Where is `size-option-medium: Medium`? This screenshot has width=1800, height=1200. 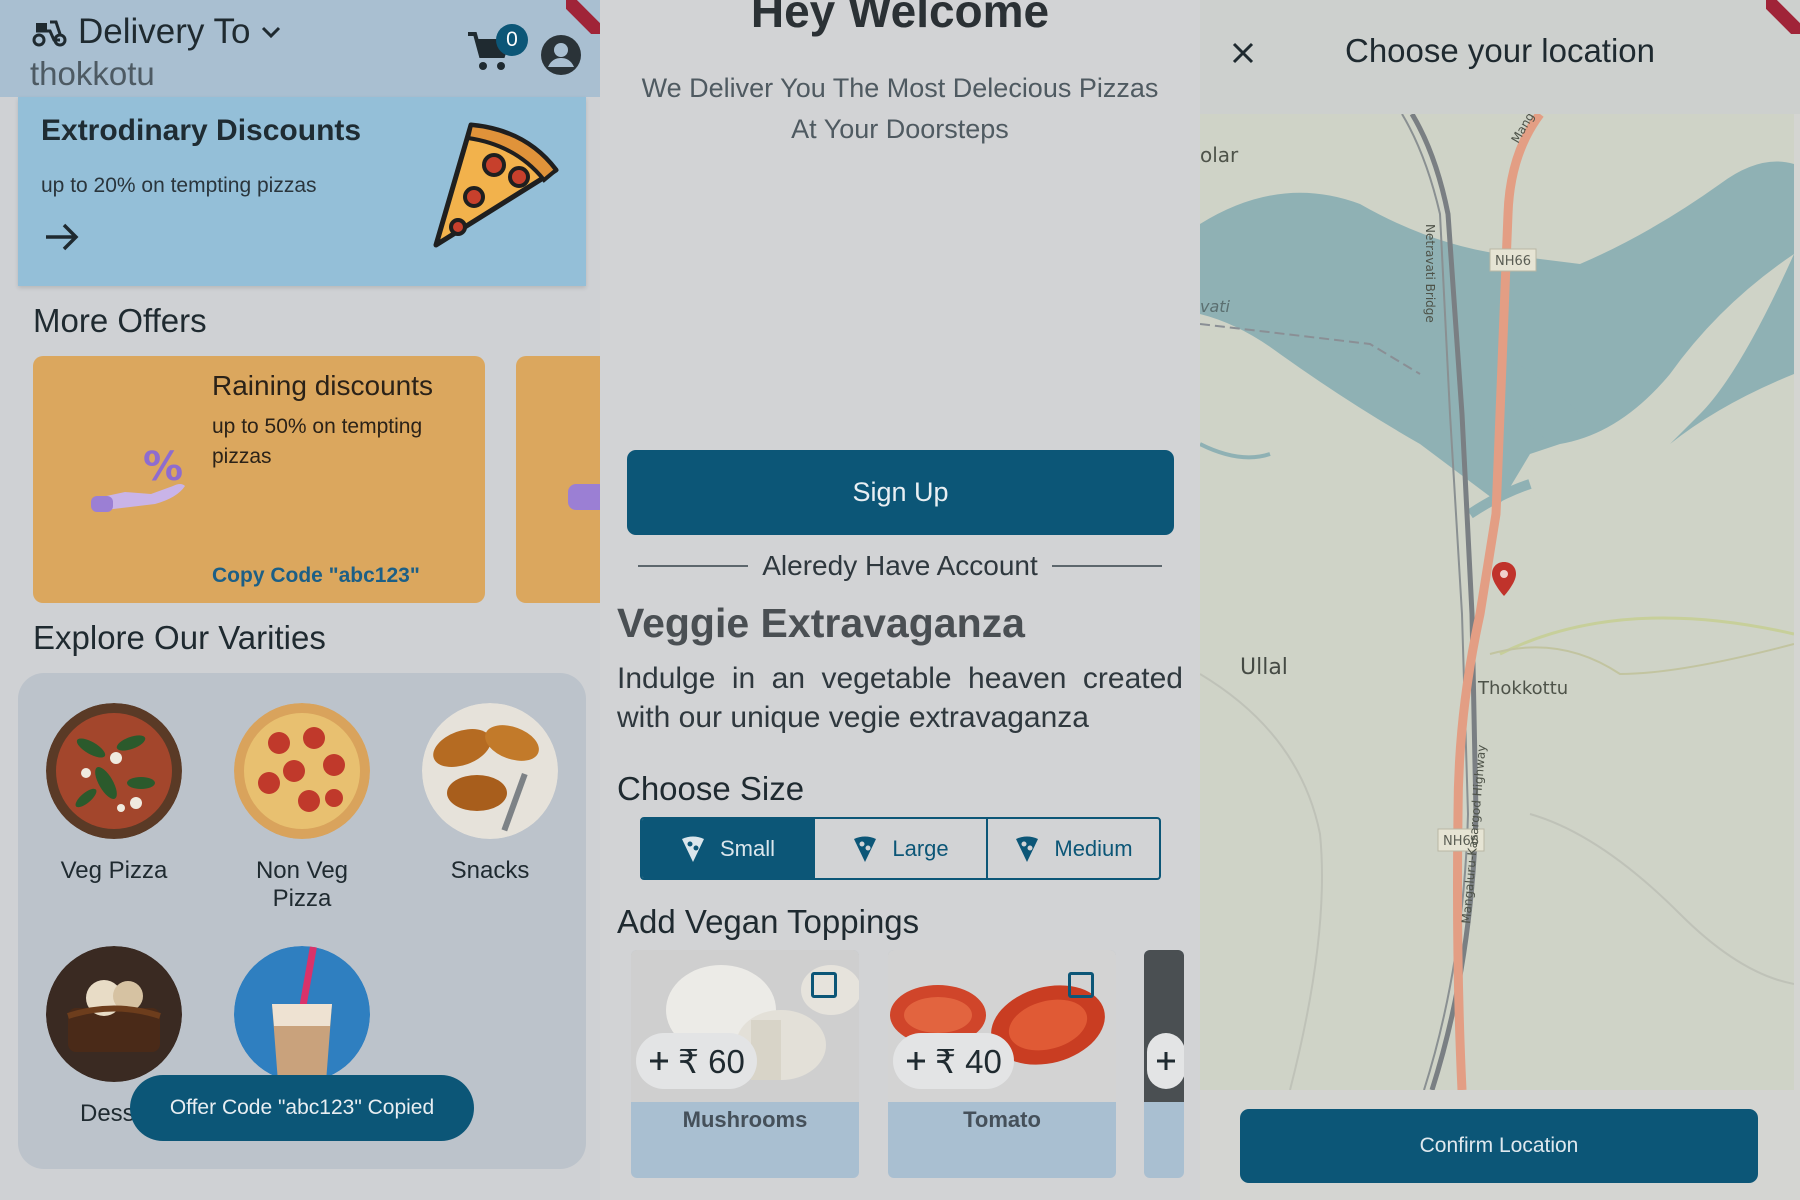
size-option-medium: Medium is located at coordinates (1073, 848).